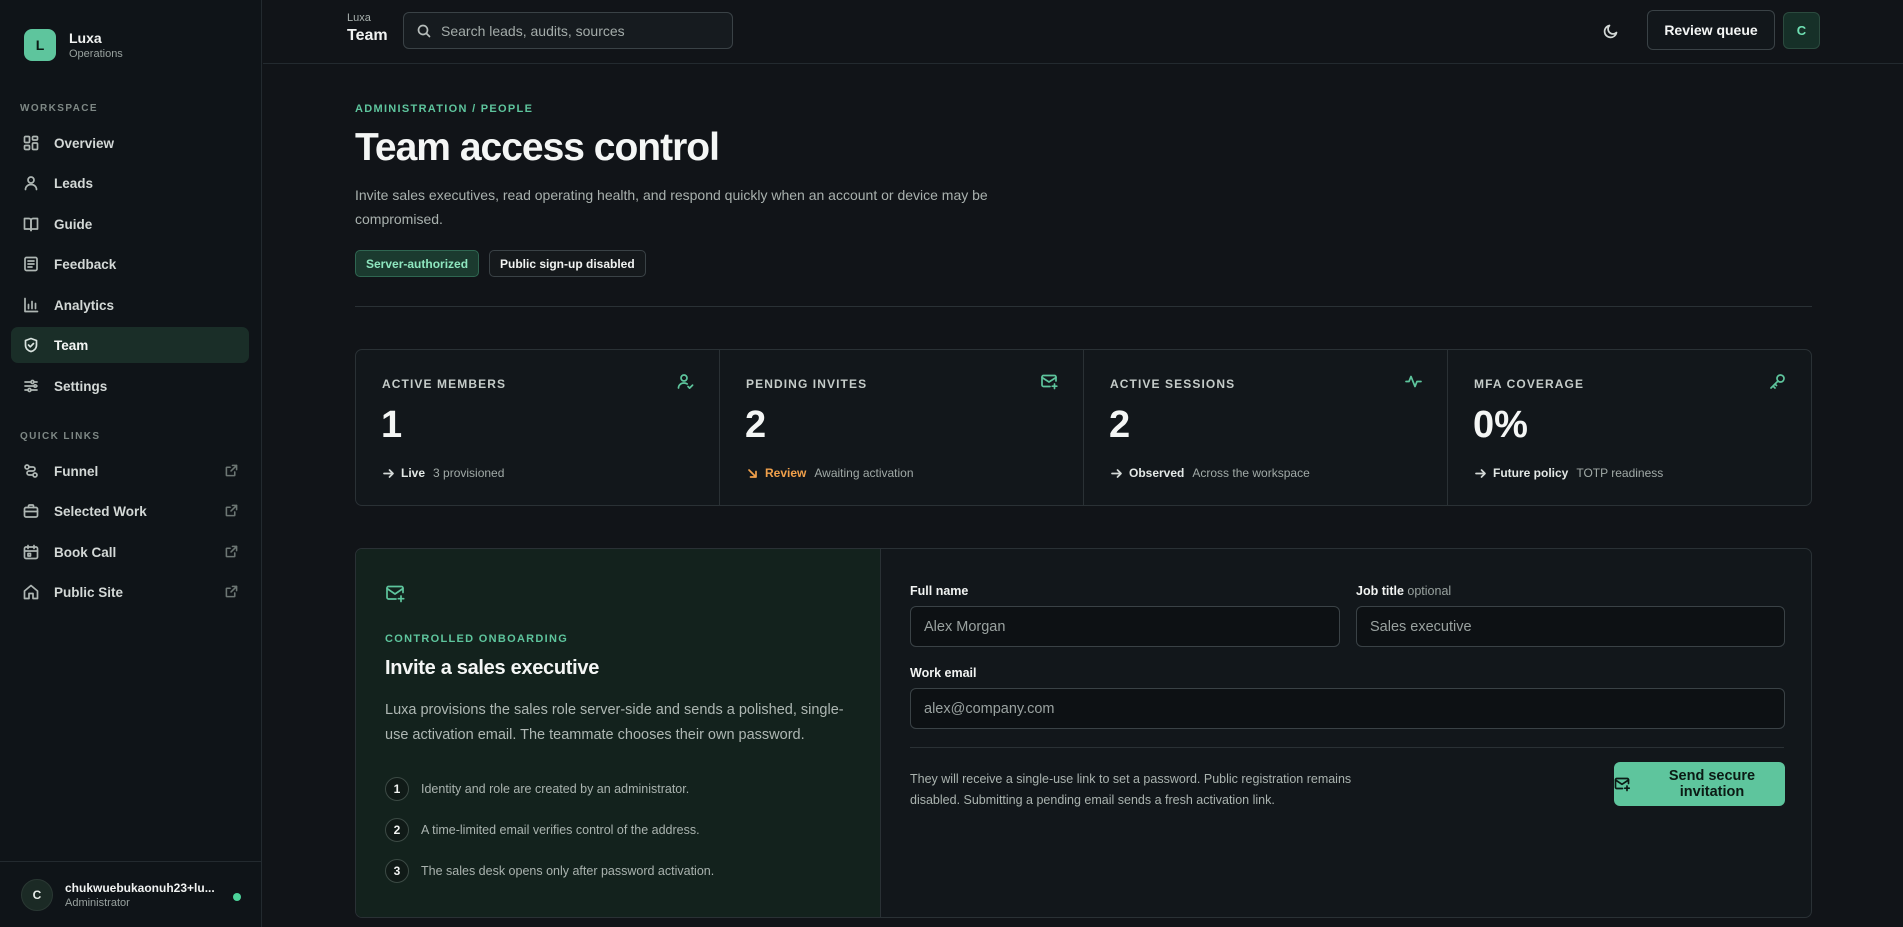  Describe the element at coordinates (31, 552) in the screenshot. I see `calendar-icon` at that location.